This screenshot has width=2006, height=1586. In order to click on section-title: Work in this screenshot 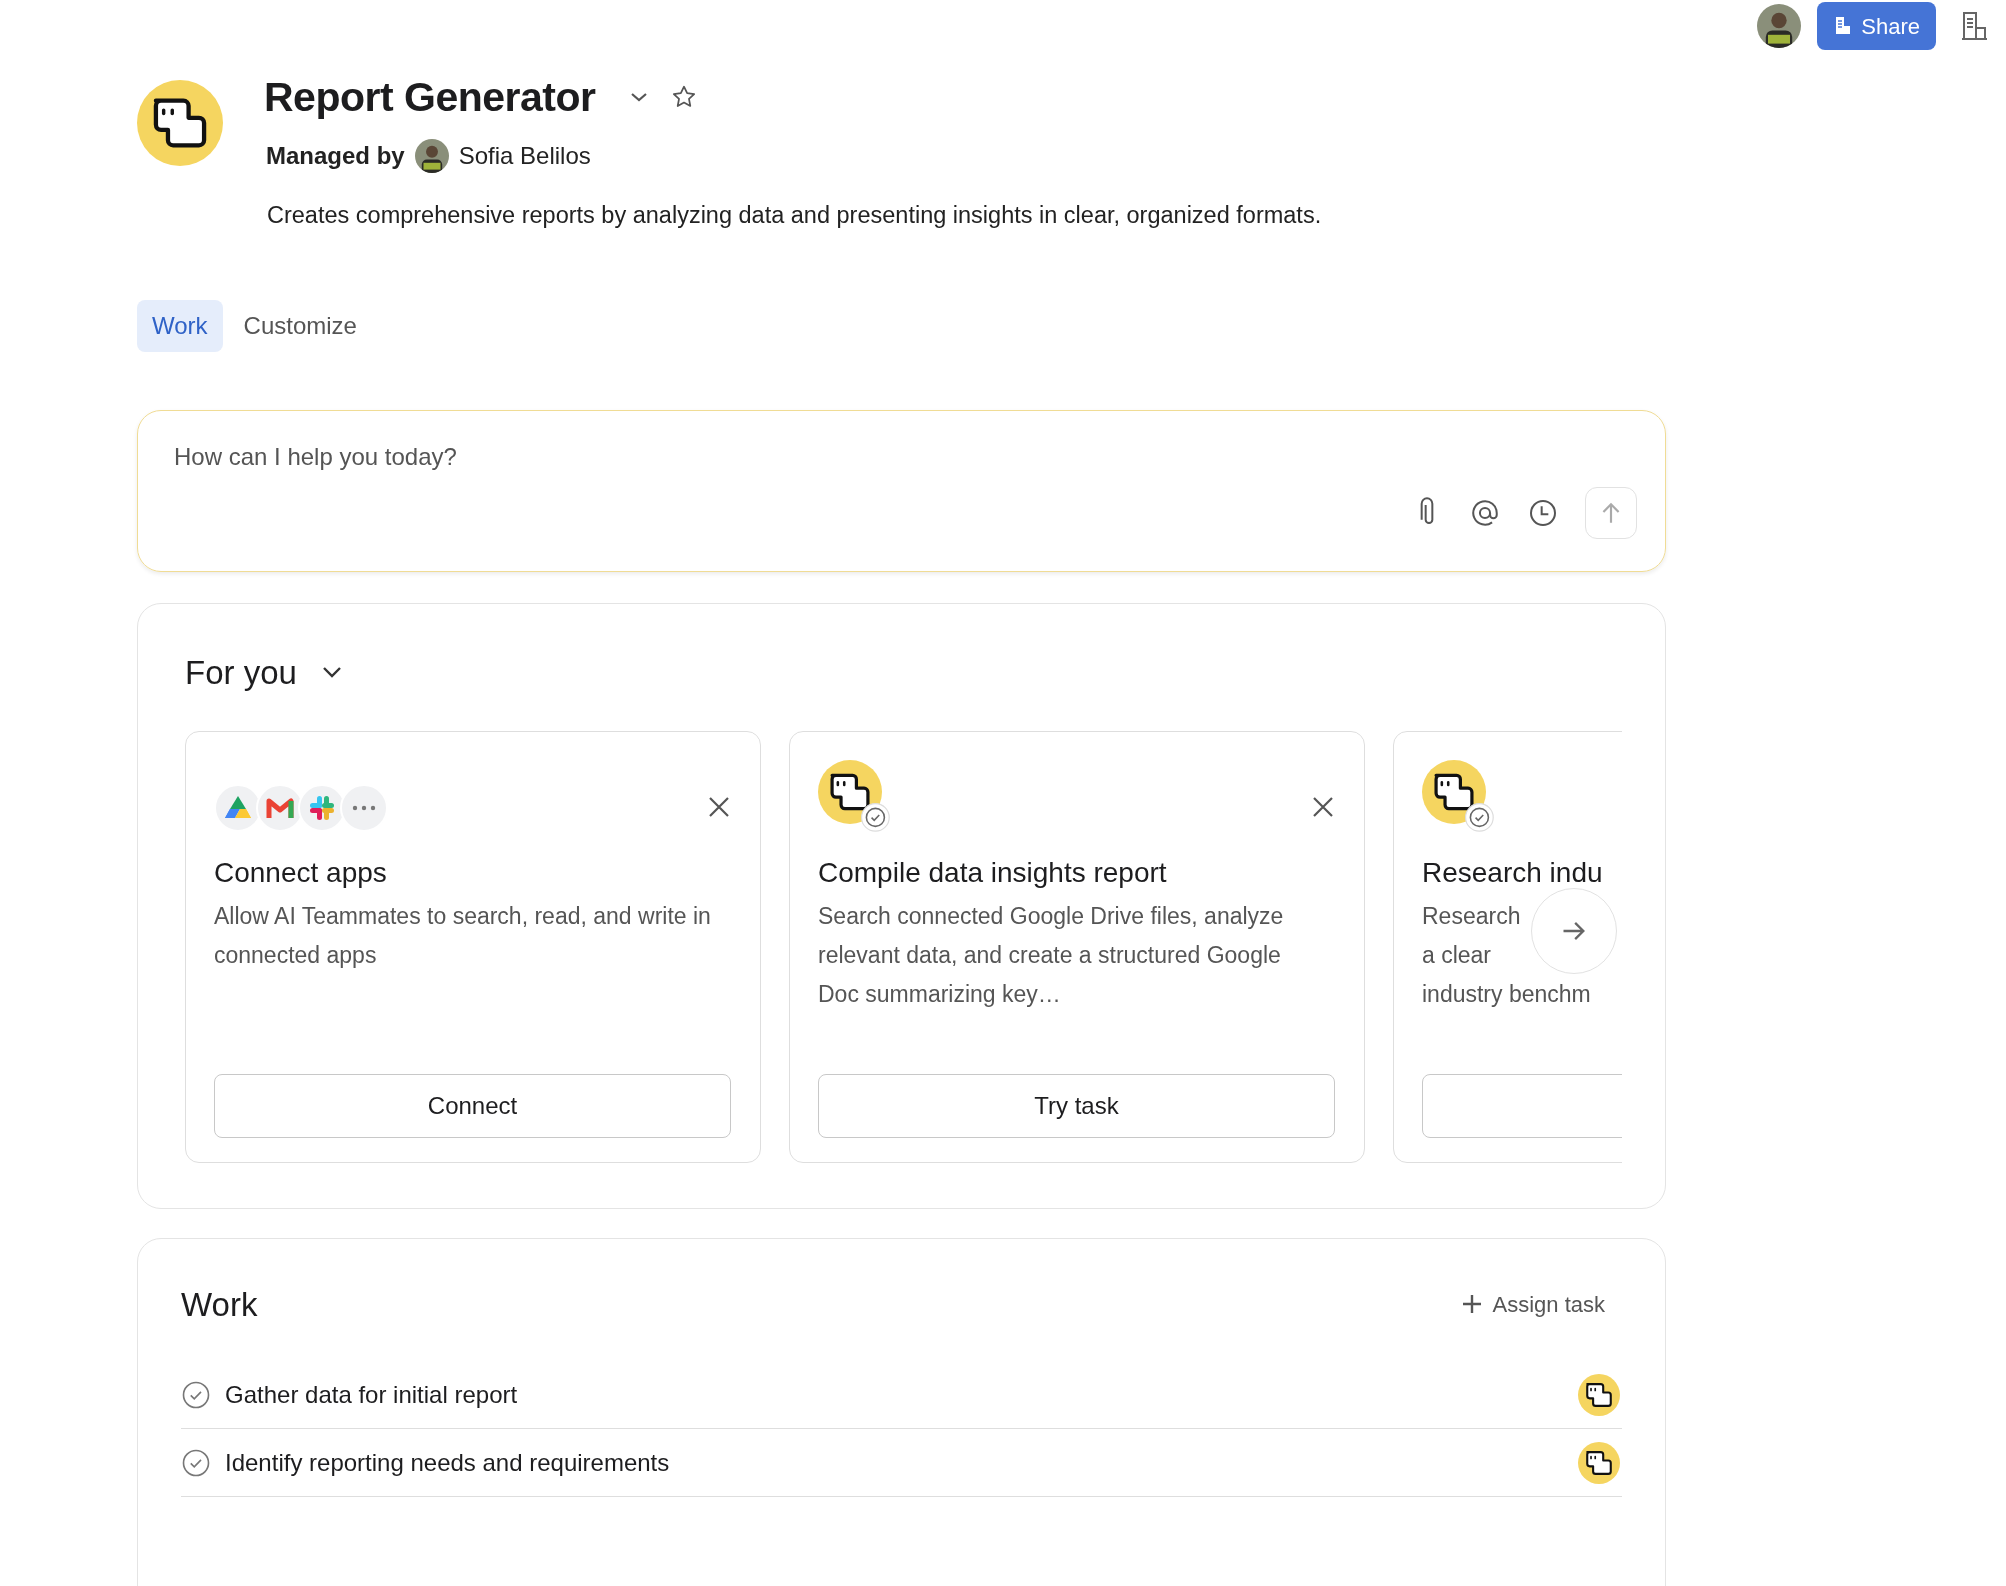, I will do `click(219, 1304)`.